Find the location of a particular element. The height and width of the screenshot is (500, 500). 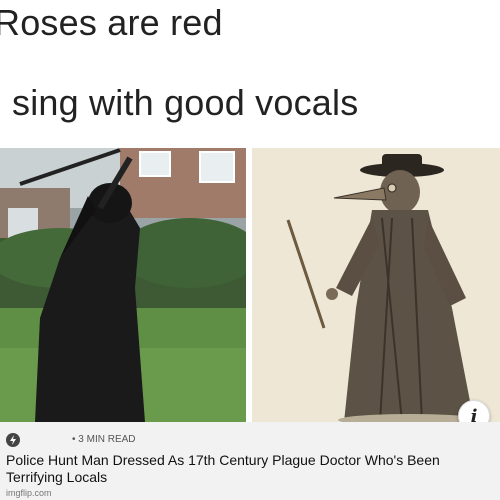

watermark: imgflip.com is located at coordinates (29, 493).